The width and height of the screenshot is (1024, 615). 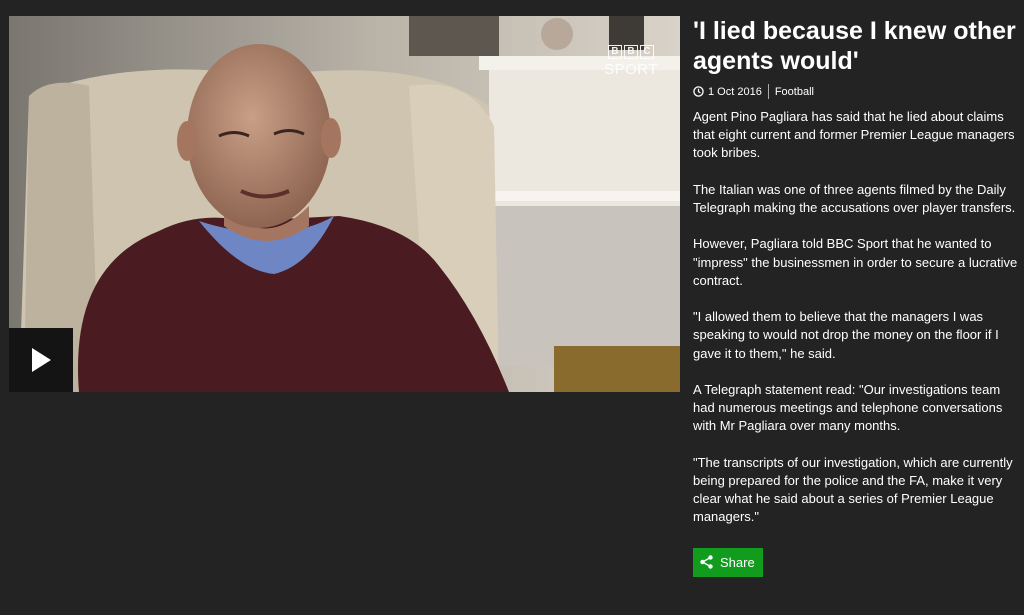 What do you see at coordinates (698, 91) in the screenshot?
I see `clock-icon` at bounding box center [698, 91].